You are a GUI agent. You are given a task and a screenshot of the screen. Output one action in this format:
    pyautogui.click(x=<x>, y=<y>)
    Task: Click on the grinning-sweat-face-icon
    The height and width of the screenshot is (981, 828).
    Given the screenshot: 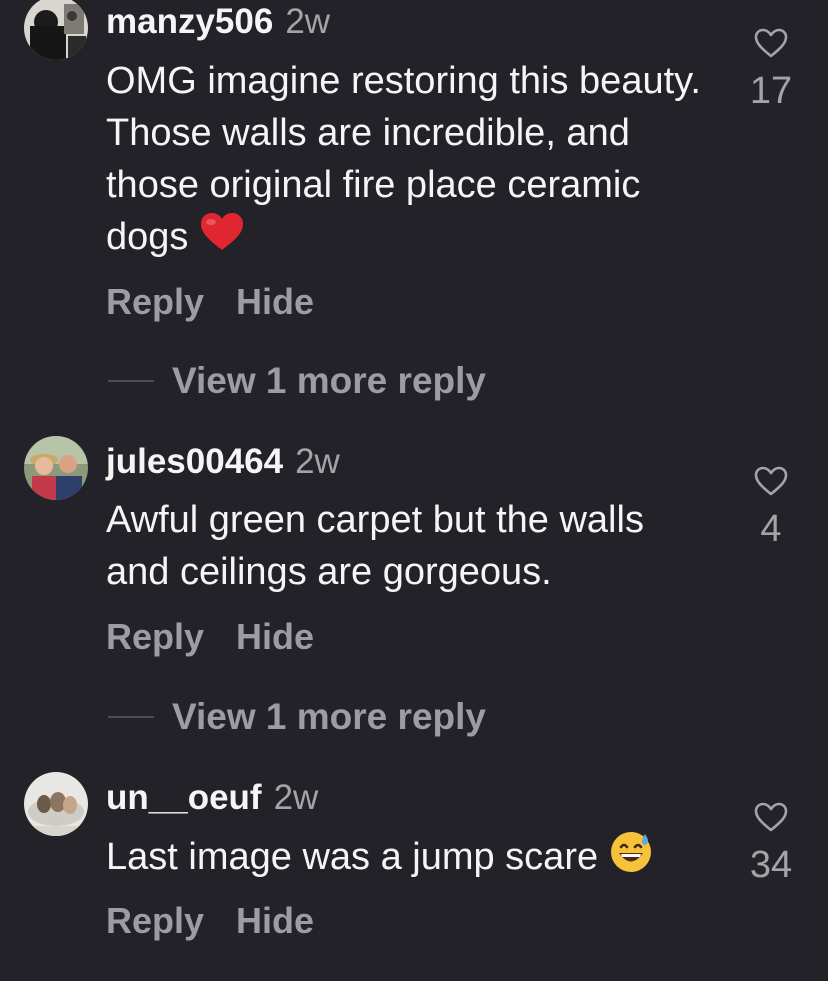 What is the action you would take?
    pyautogui.click(x=631, y=859)
    